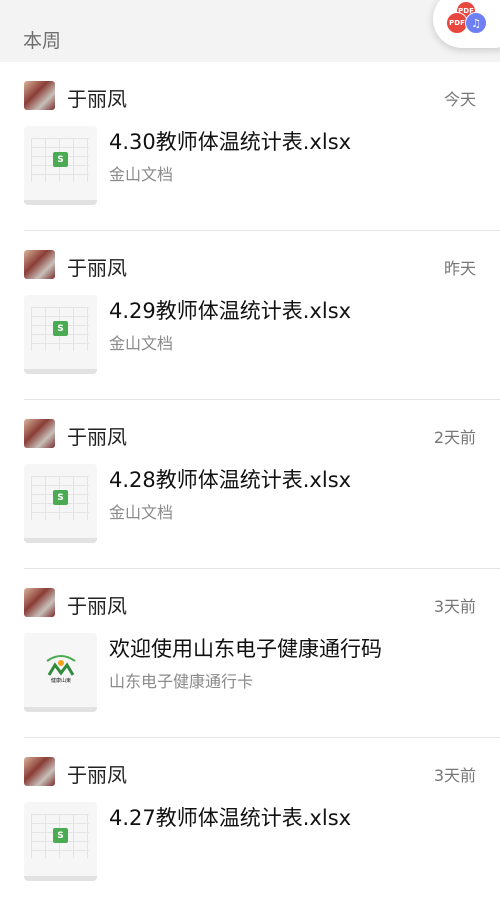 This screenshot has height=907, width=500. What do you see at coordinates (459, 99) in the screenshot?
I see `timestamp: 今天` at bounding box center [459, 99].